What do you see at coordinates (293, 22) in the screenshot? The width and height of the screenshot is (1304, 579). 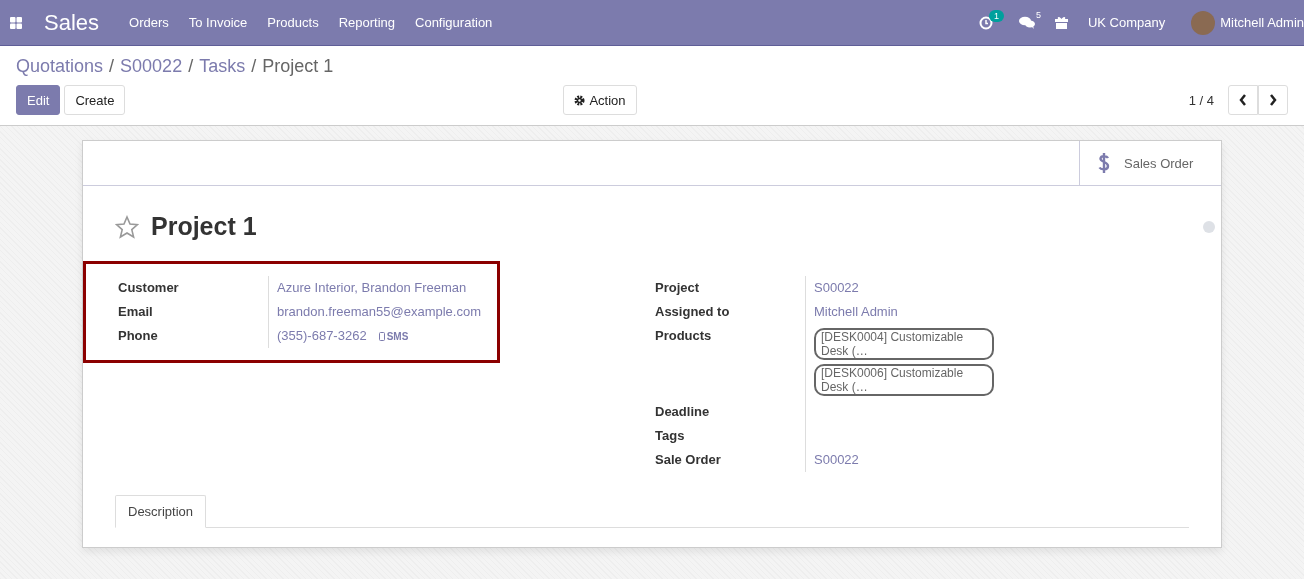 I see `menu-item: Products` at bounding box center [293, 22].